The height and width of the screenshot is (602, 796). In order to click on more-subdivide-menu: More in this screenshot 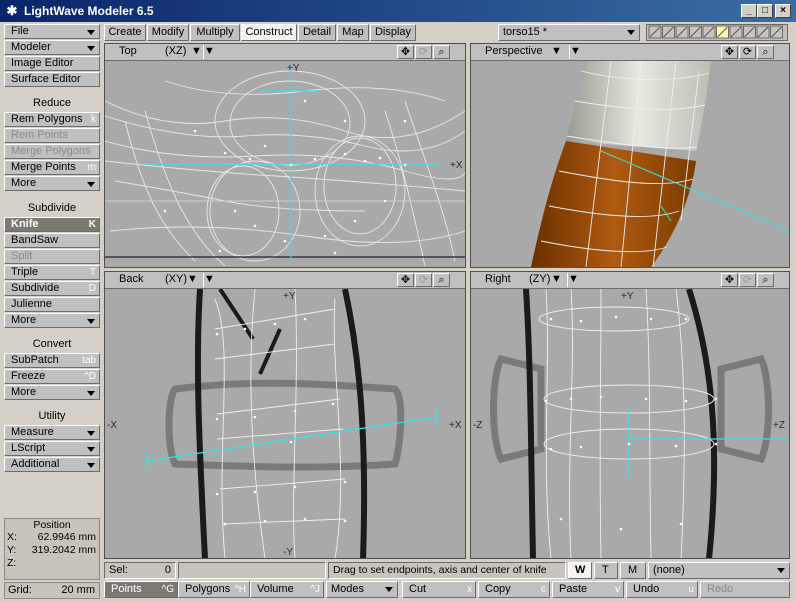, I will do `click(52, 320)`.